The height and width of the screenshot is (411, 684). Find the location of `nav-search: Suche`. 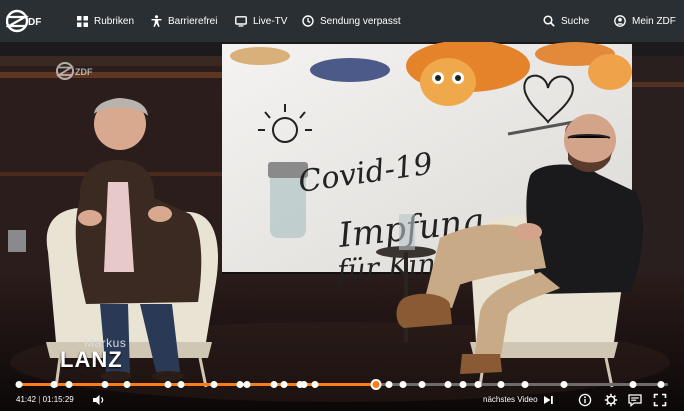

nav-search: Suche is located at coordinates (566, 21).